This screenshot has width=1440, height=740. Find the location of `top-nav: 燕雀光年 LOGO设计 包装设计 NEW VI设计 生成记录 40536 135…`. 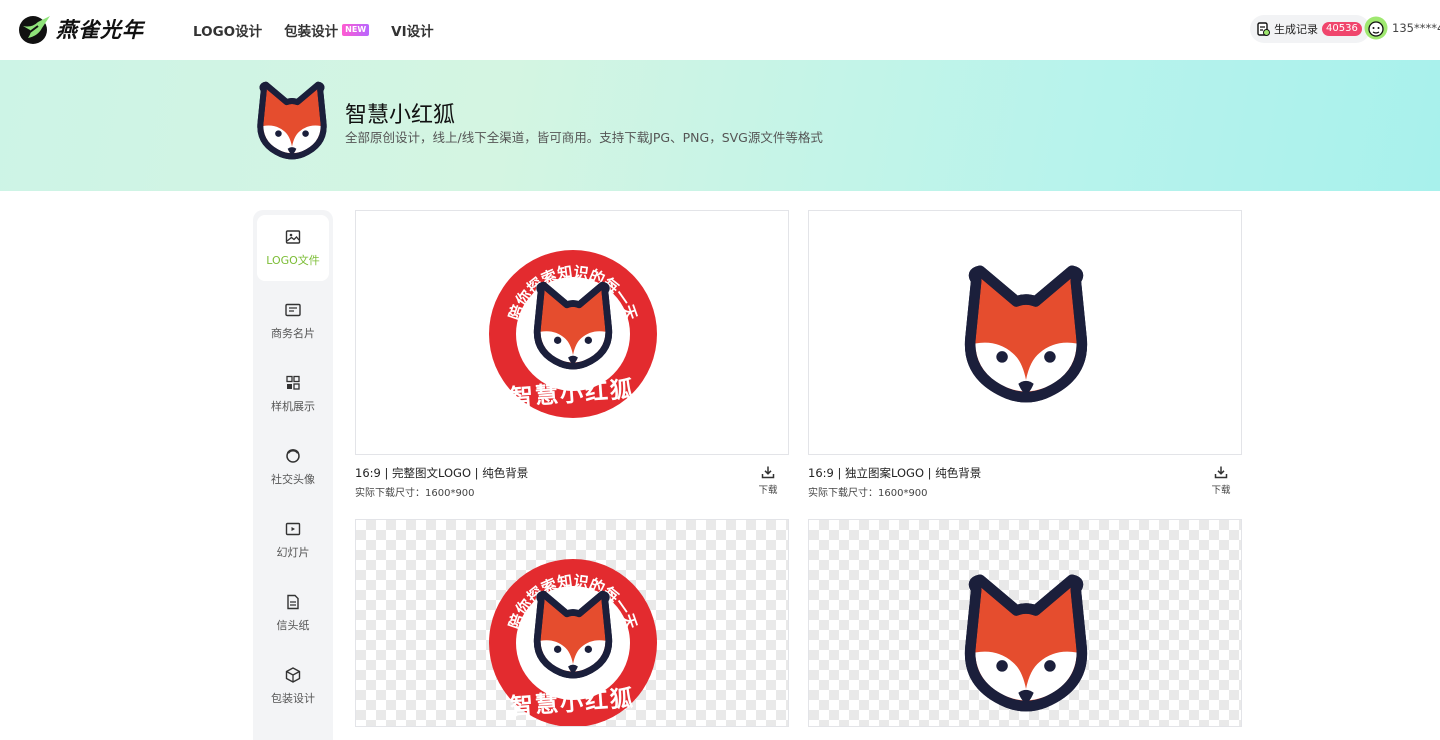

top-nav: 燕雀光年 LOGO设计 包装设计 NEW VI设计 生成记录 40536 135… is located at coordinates (720, 30).